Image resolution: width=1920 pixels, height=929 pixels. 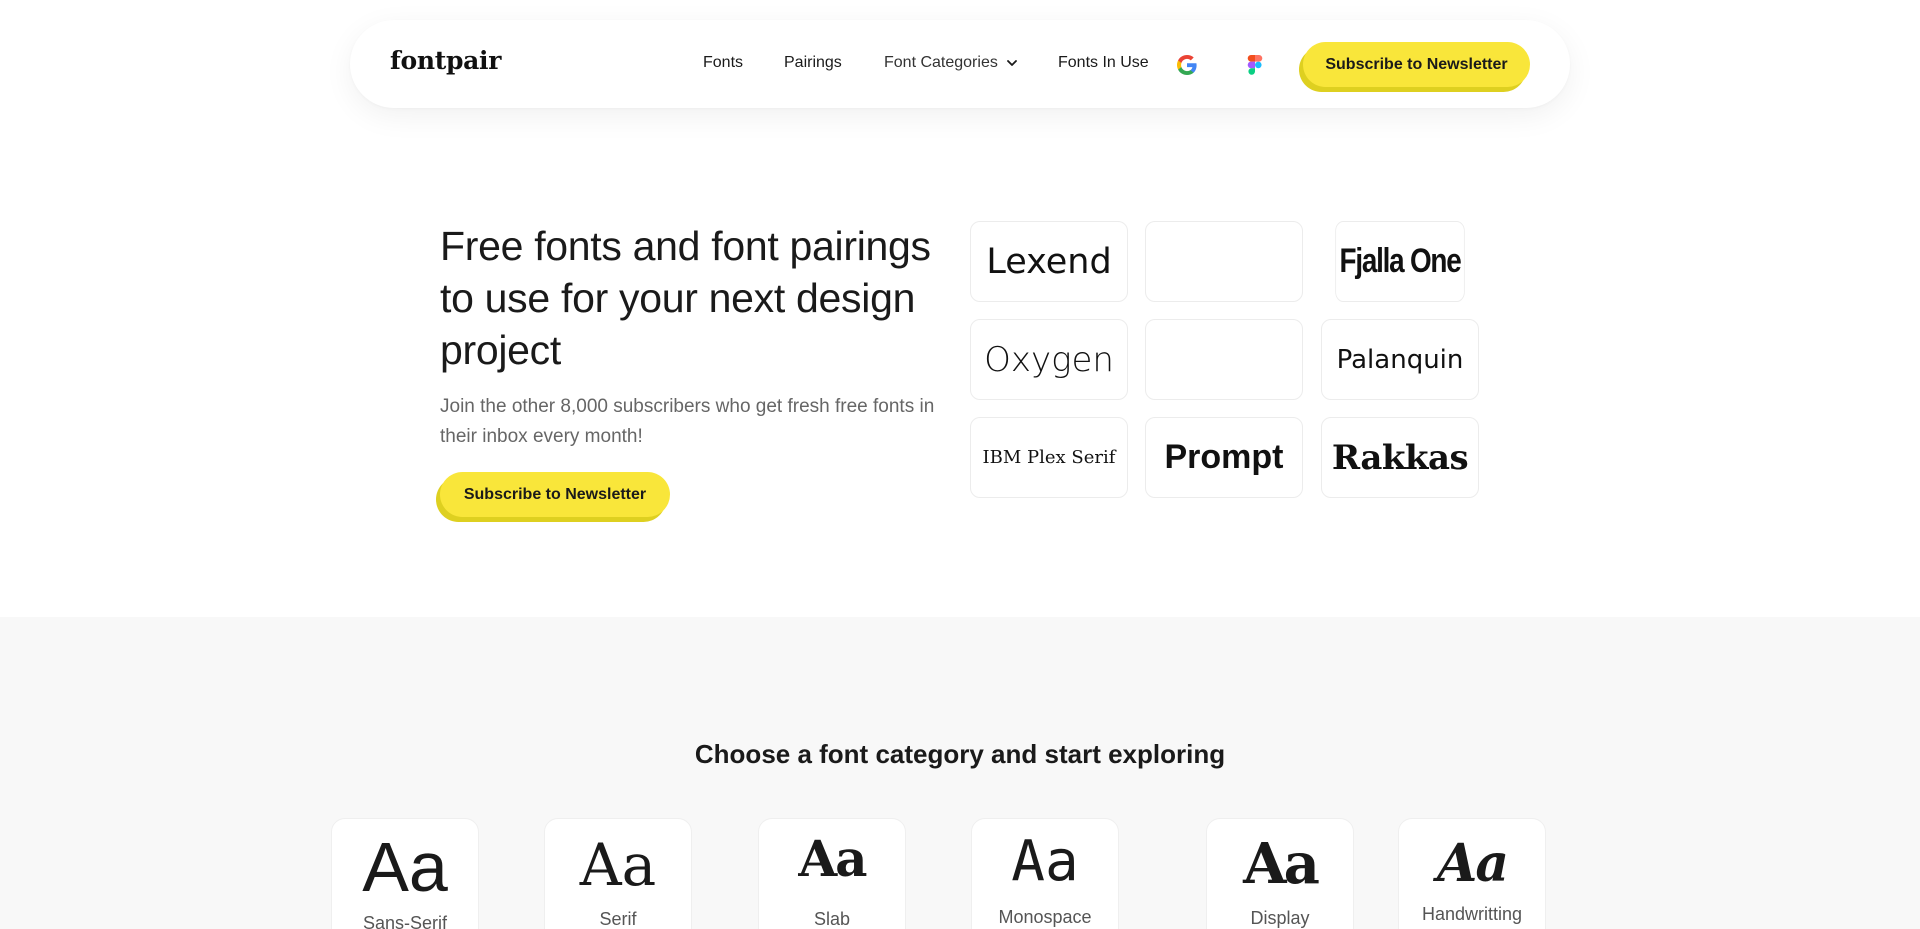 I want to click on category-card-slab: Aa Slab, so click(x=832, y=873).